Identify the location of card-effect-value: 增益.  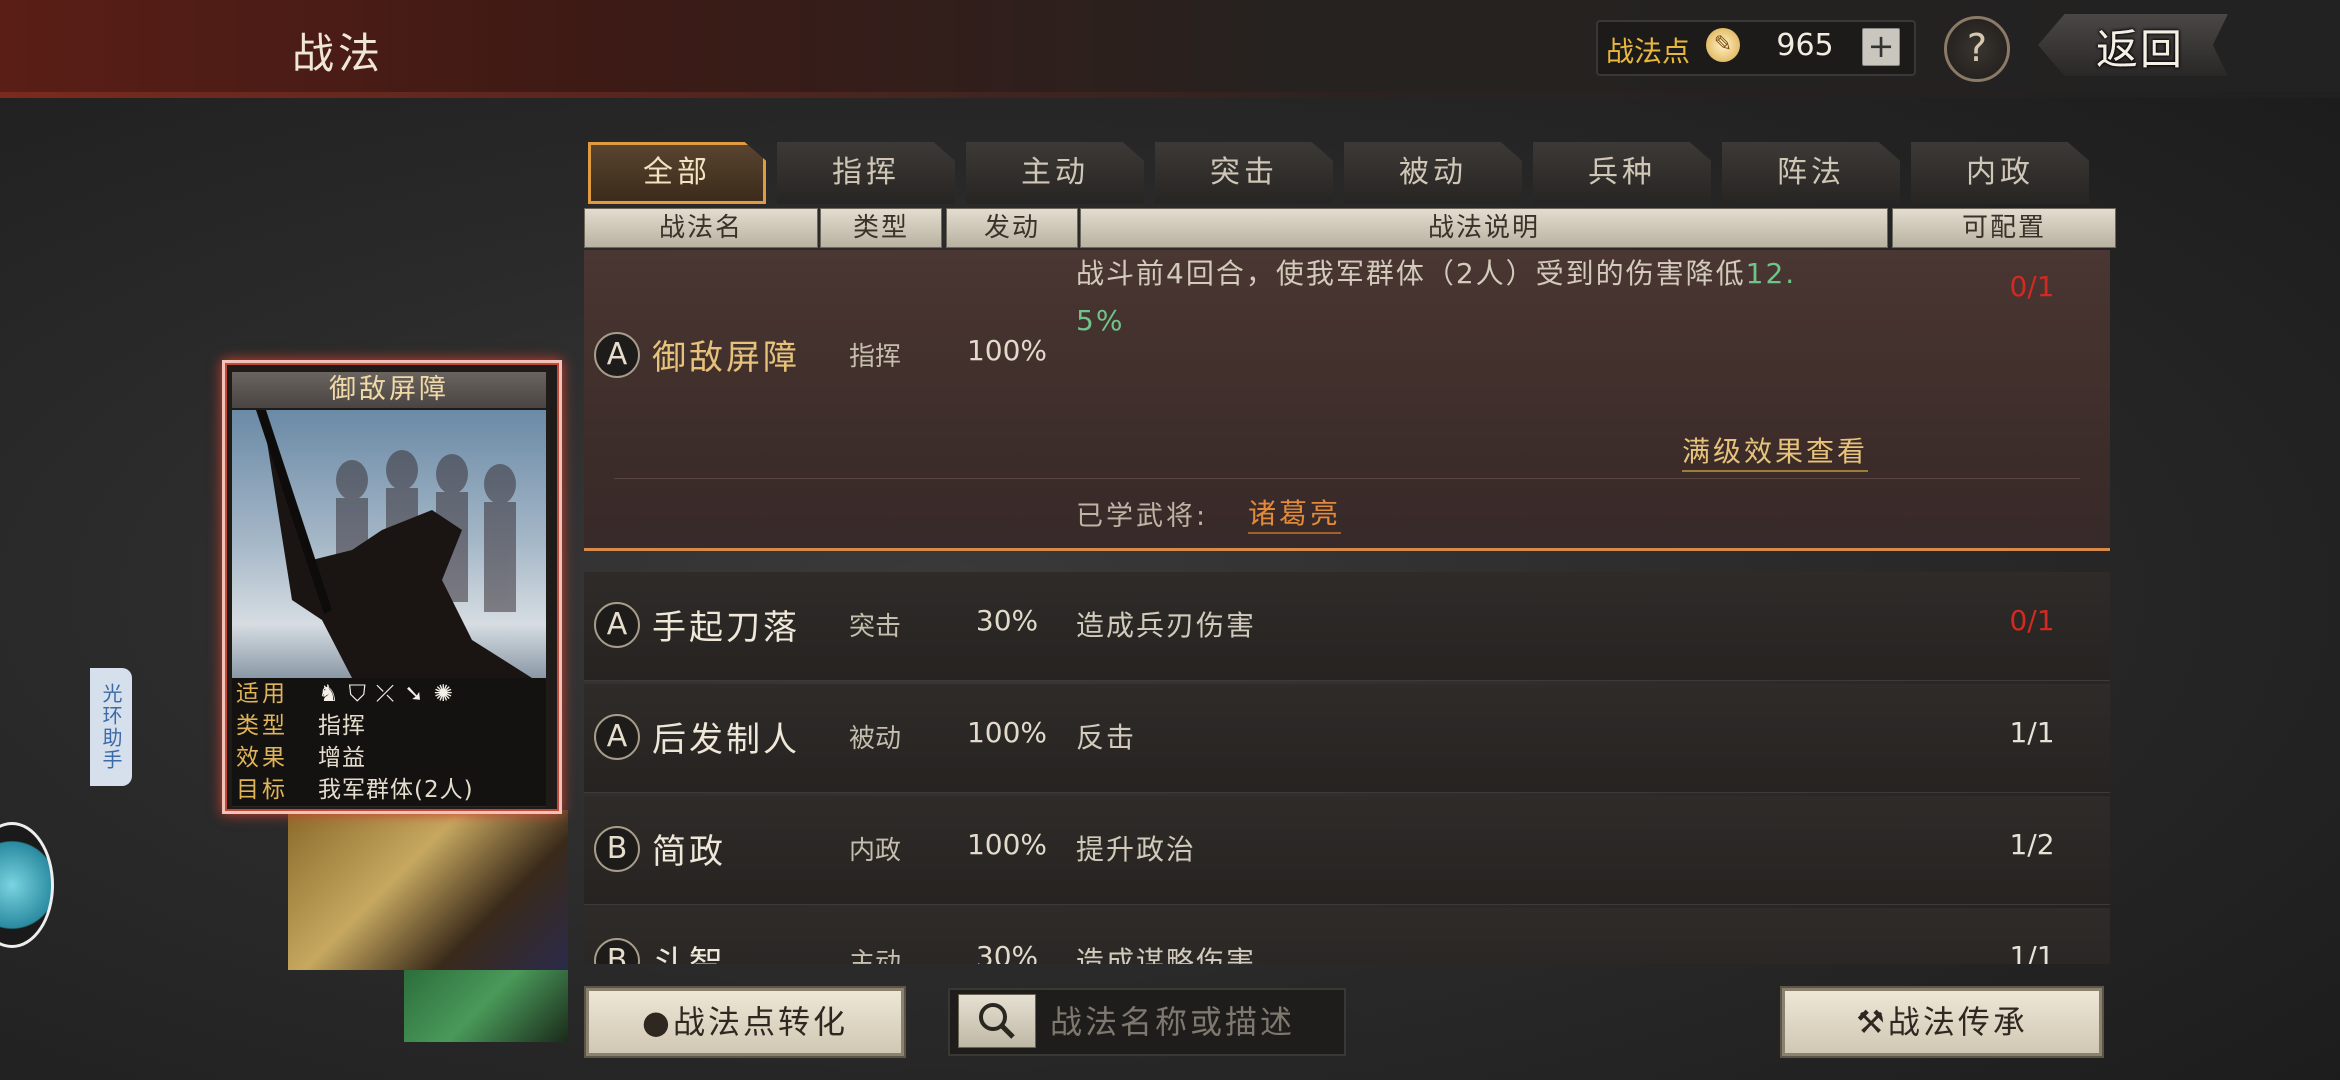
(342, 758).